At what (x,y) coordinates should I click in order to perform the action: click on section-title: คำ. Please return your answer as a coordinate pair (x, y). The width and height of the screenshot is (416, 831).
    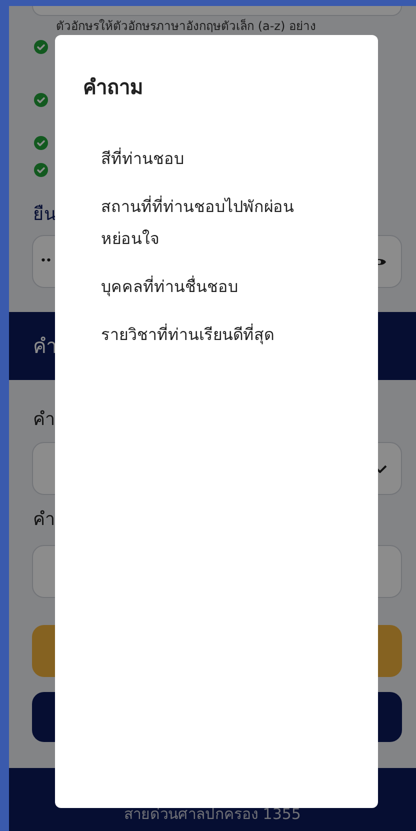
    Looking at the image, I should click on (45, 346).